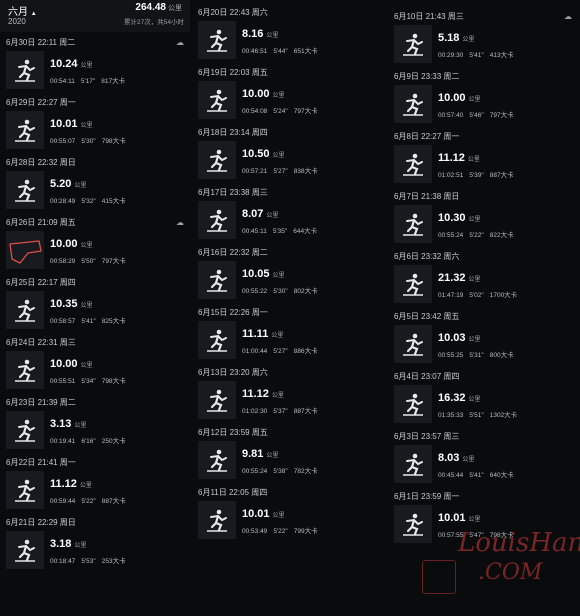 This screenshot has width=580, height=616. I want to click on run-record-card: 6月30日 22:11 周二 ☁ 10.24 公里 00:54:11 5'17" 817大卡, so click(95, 62).